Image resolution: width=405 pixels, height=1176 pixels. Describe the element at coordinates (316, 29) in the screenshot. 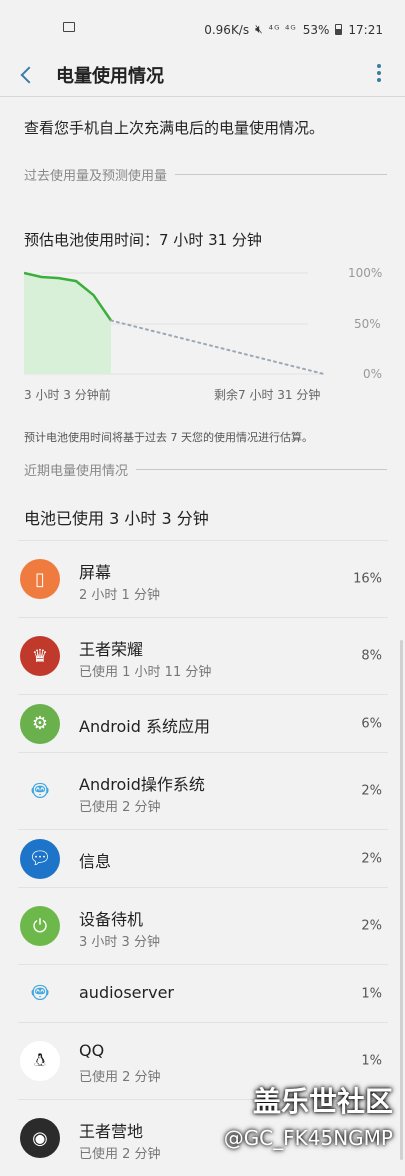

I see `battery-percent: 53%` at that location.